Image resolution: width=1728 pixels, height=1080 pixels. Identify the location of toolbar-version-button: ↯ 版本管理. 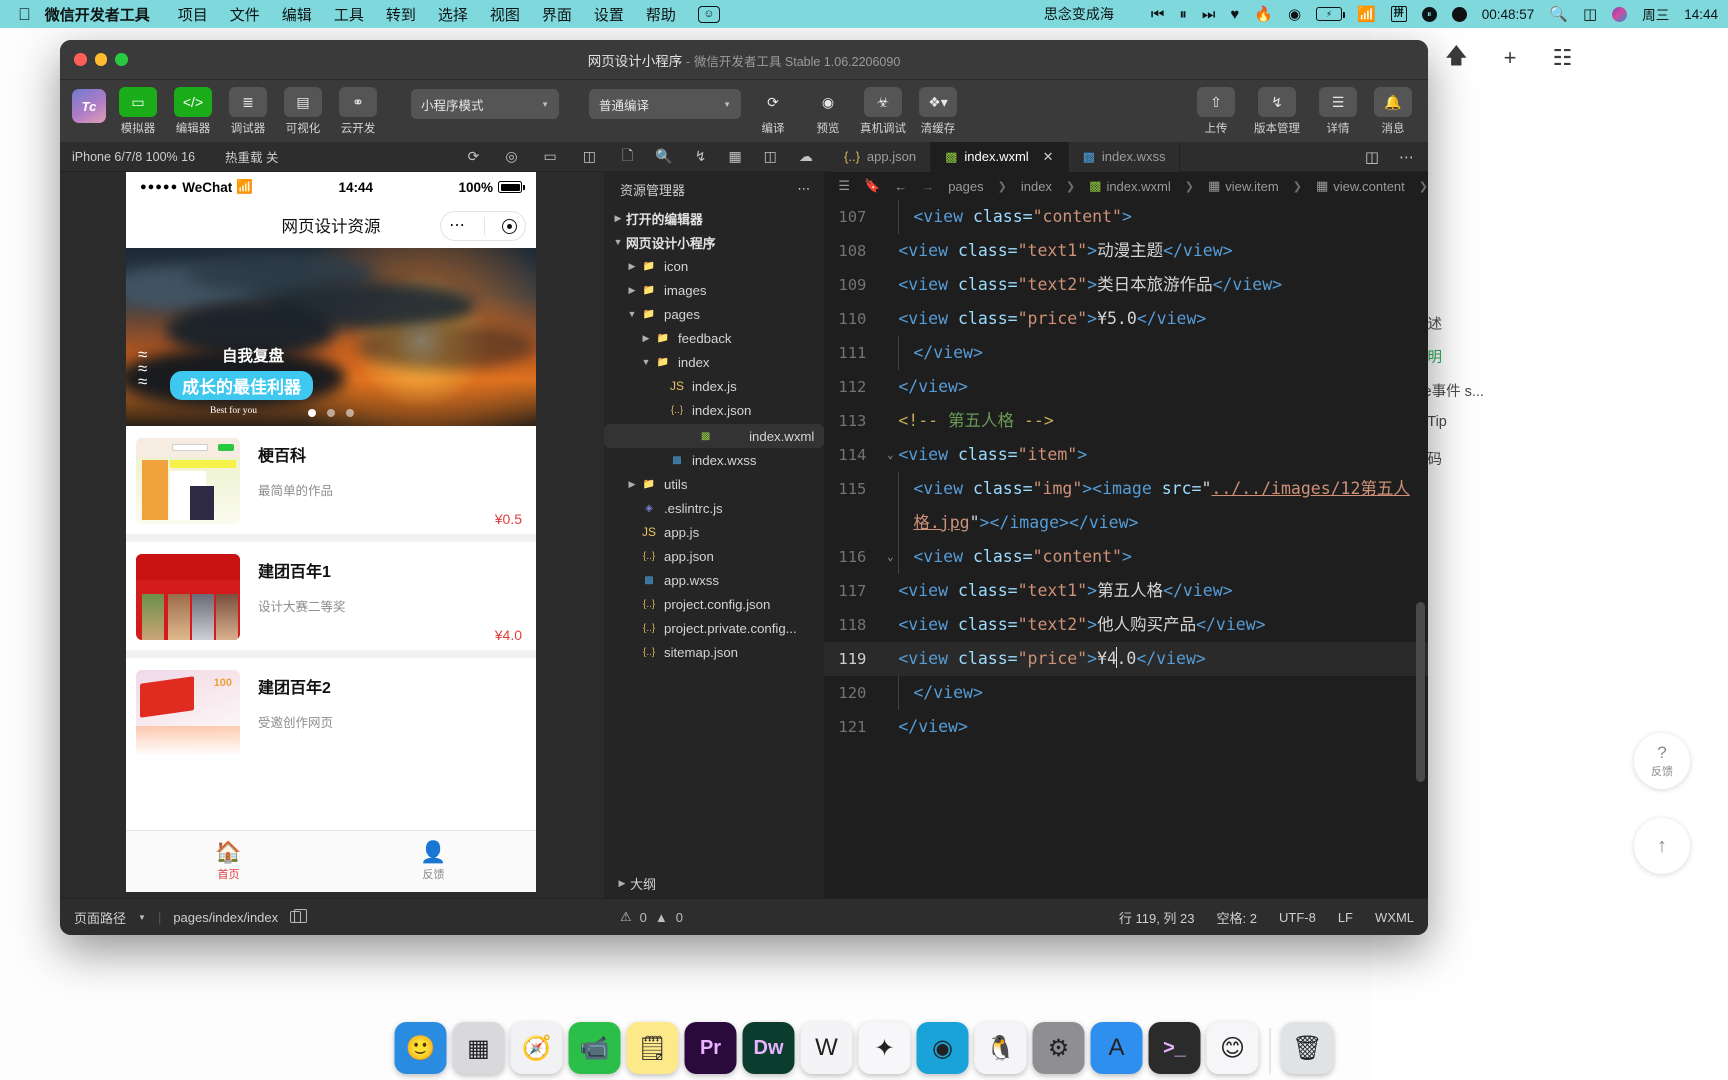
(1277, 111).